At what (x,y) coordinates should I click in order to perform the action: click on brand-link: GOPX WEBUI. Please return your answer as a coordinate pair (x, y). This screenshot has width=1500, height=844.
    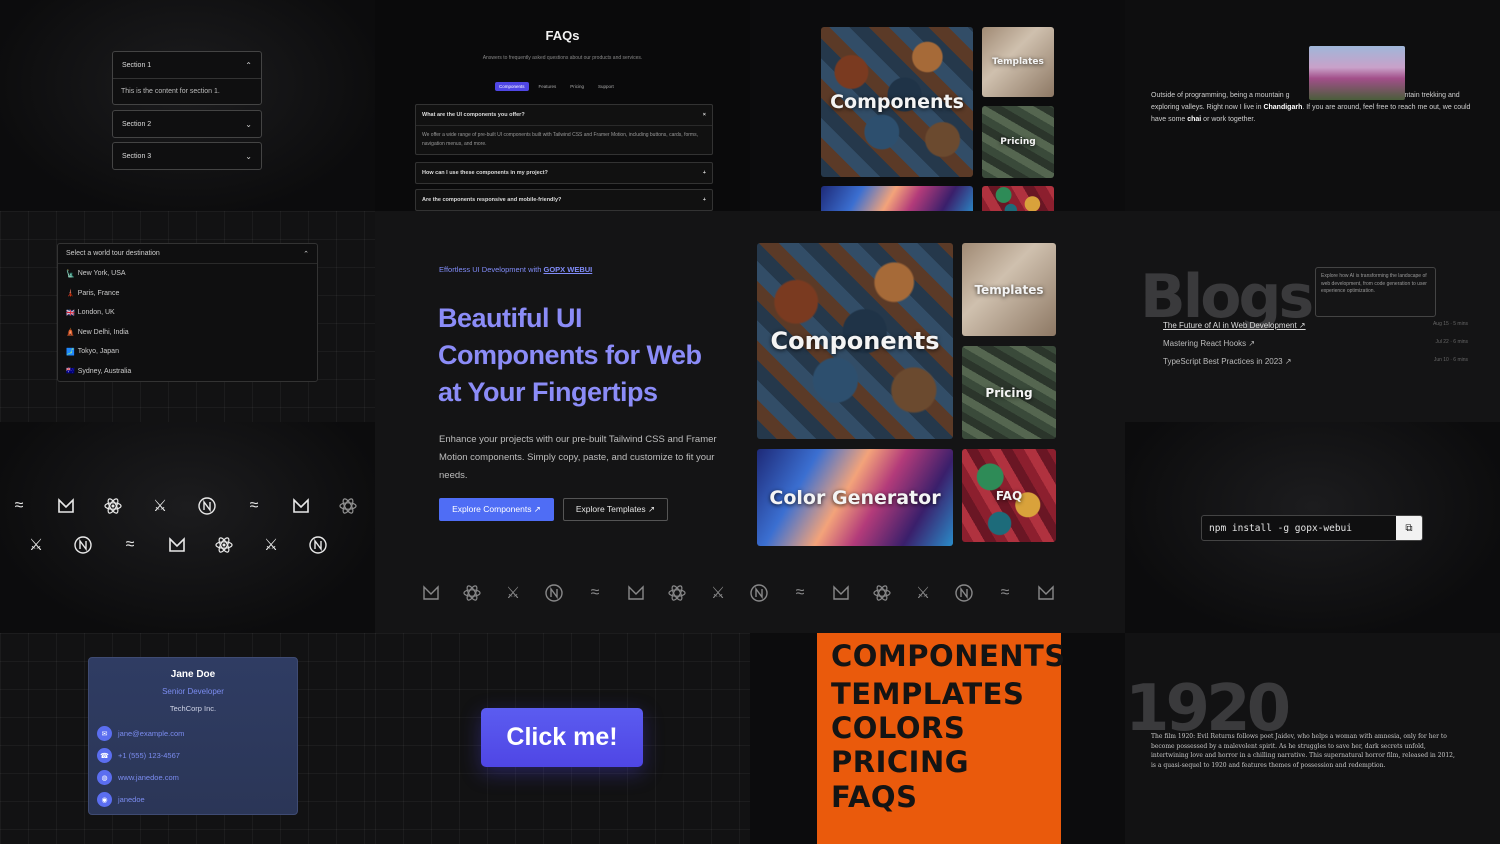
    Looking at the image, I should click on (568, 269).